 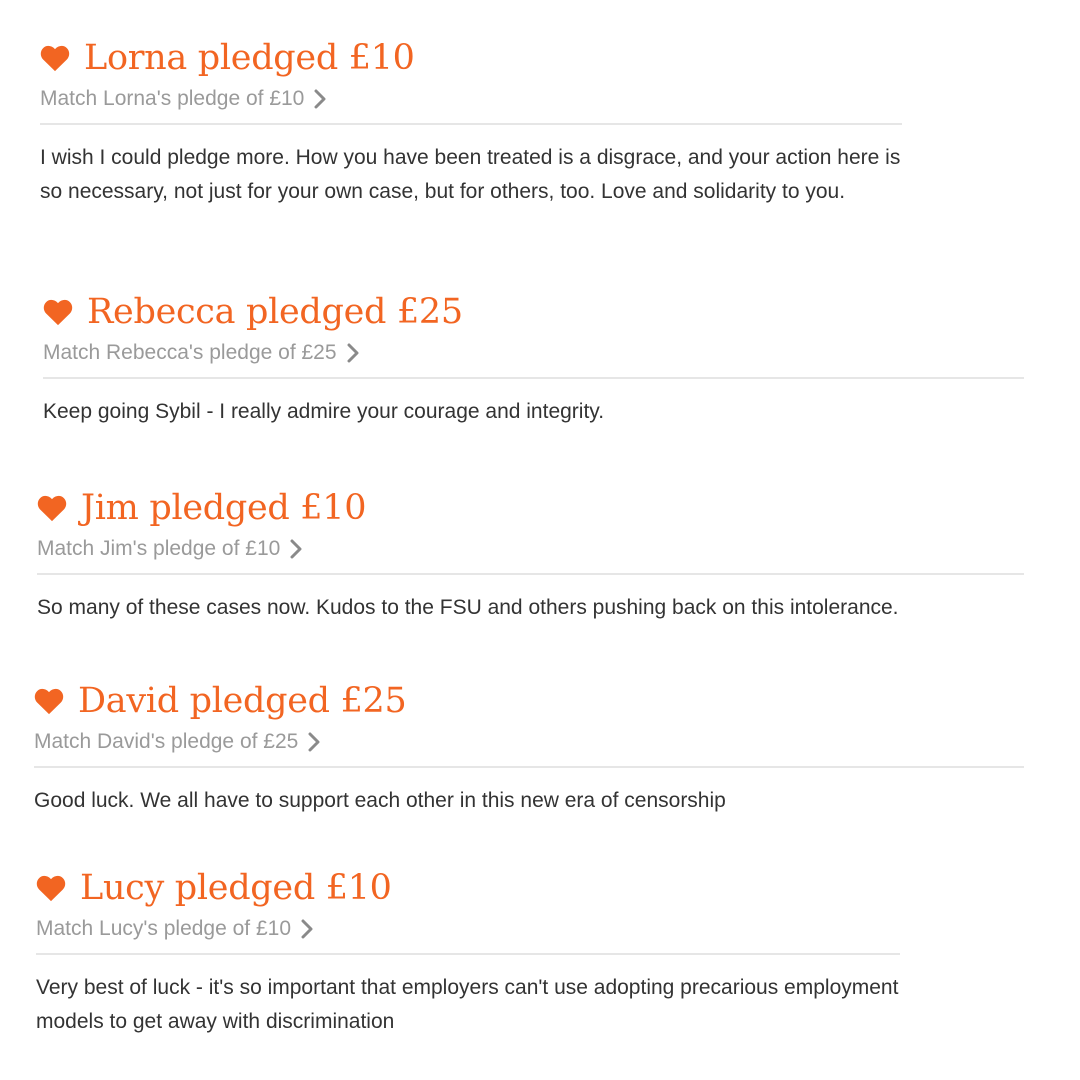 I want to click on match-pledge-link: Match Lorna's pledge of £10, so click(x=471, y=99).